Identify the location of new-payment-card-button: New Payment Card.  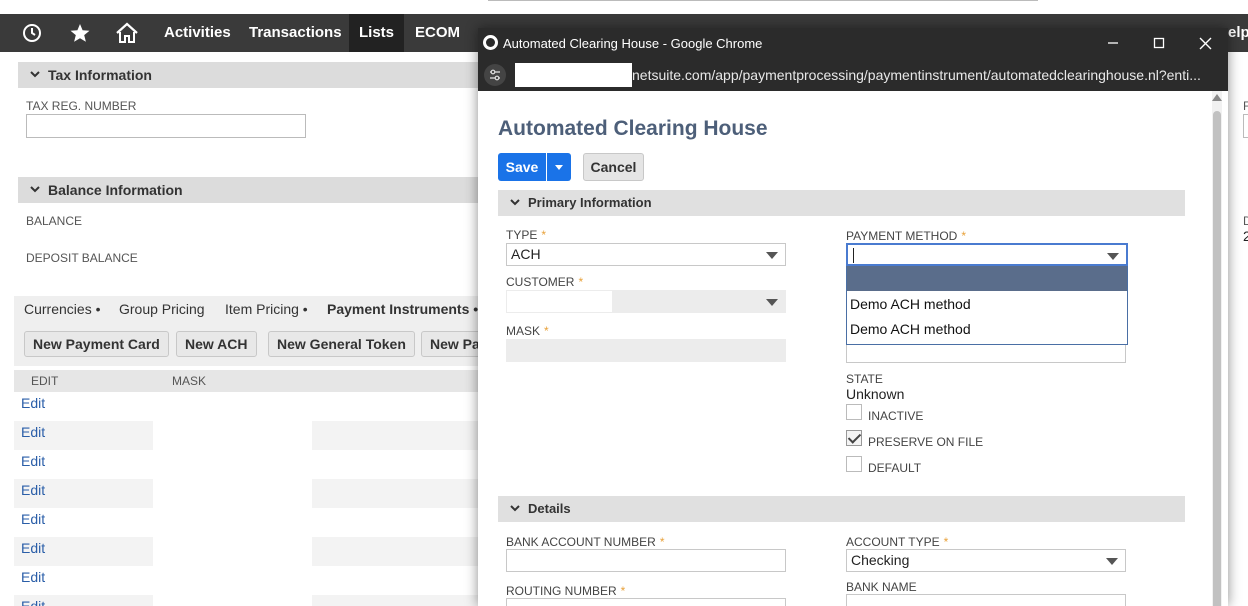
(96, 344).